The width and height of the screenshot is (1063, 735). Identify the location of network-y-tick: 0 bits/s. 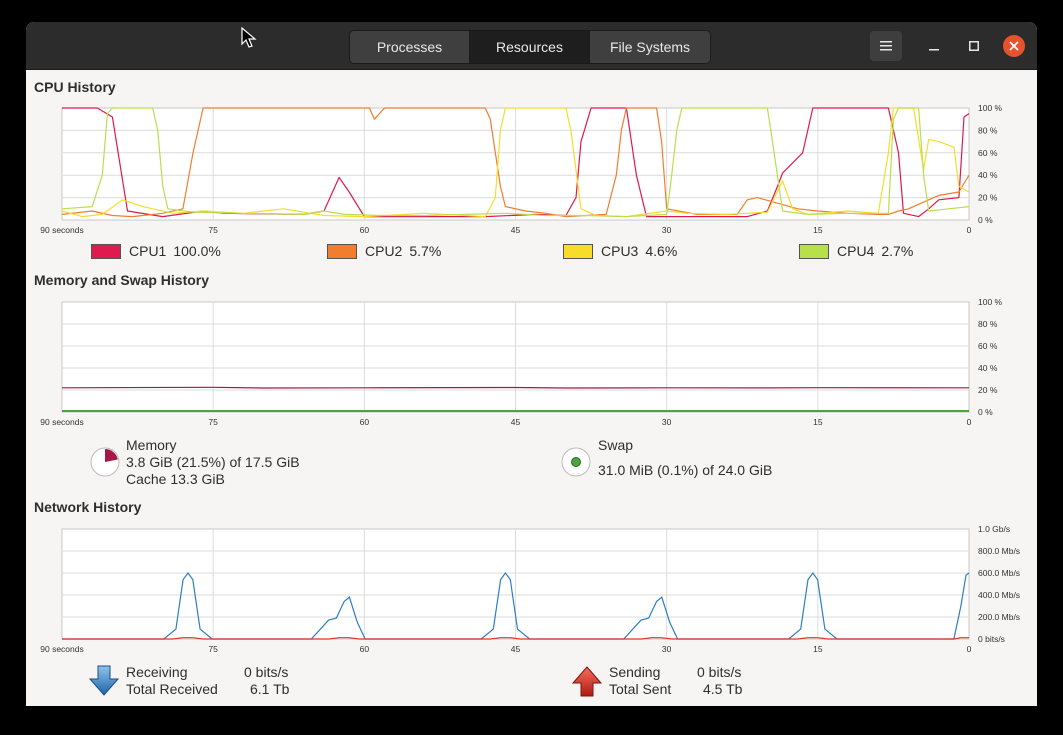
(991, 639).